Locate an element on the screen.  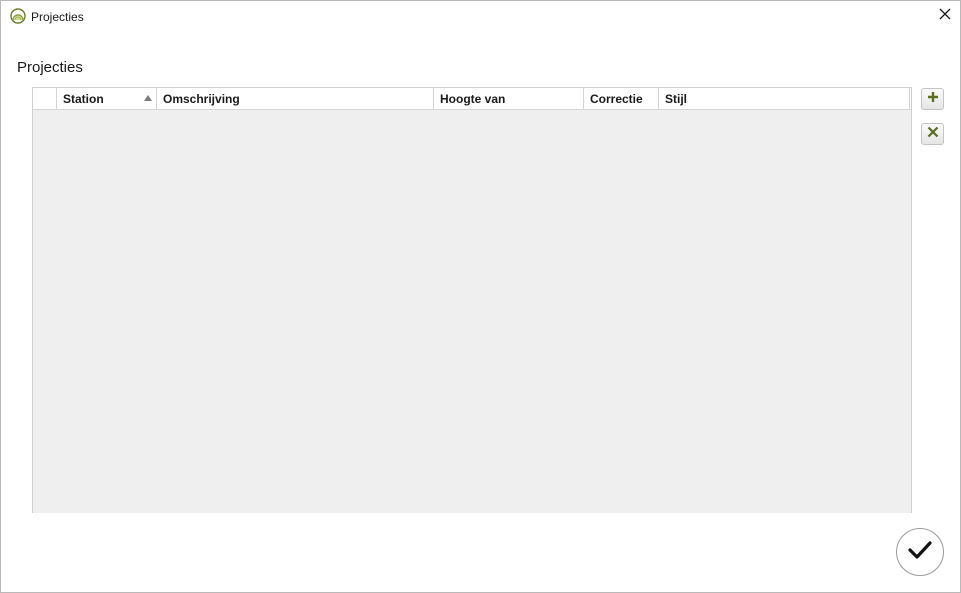
row-indicator-header is located at coordinates (45, 98).